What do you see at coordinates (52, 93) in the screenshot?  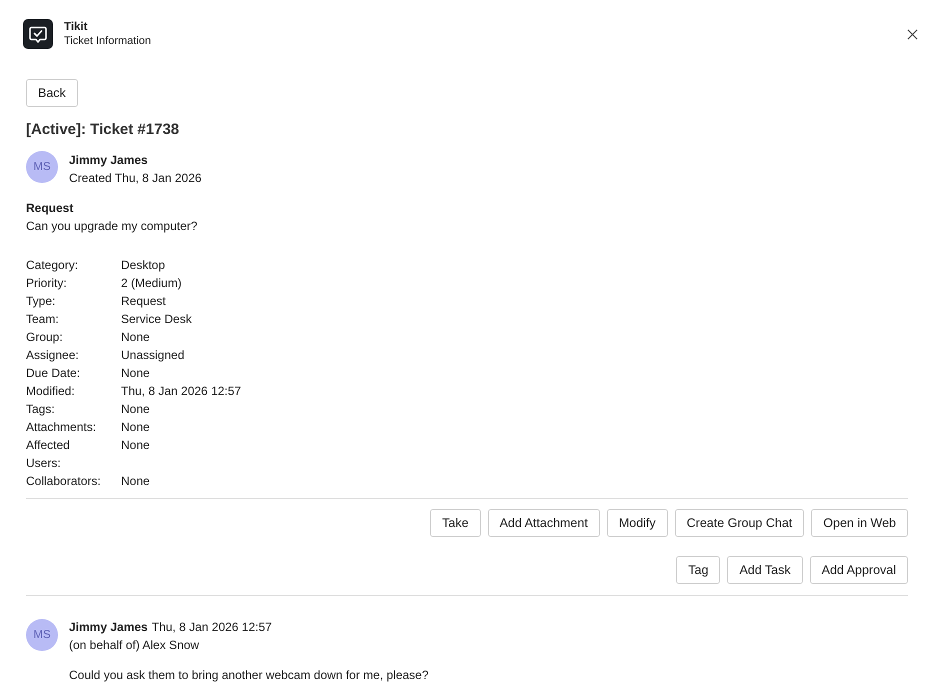 I see `back-button: Back` at bounding box center [52, 93].